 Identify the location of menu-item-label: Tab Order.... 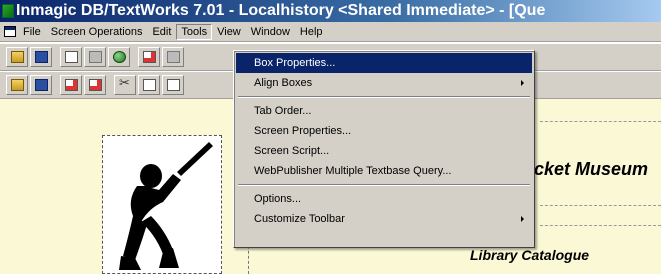
(283, 111).